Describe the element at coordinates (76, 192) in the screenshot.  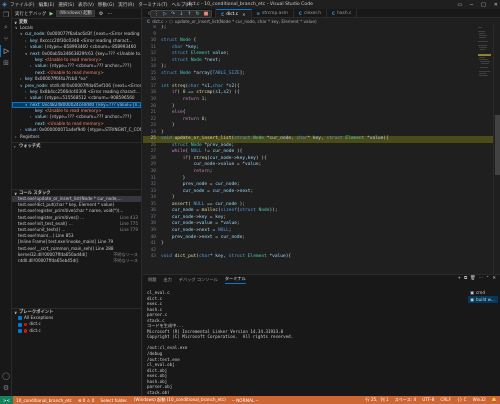
I see `callstack-section-header: ∨ コール スタック` at that location.